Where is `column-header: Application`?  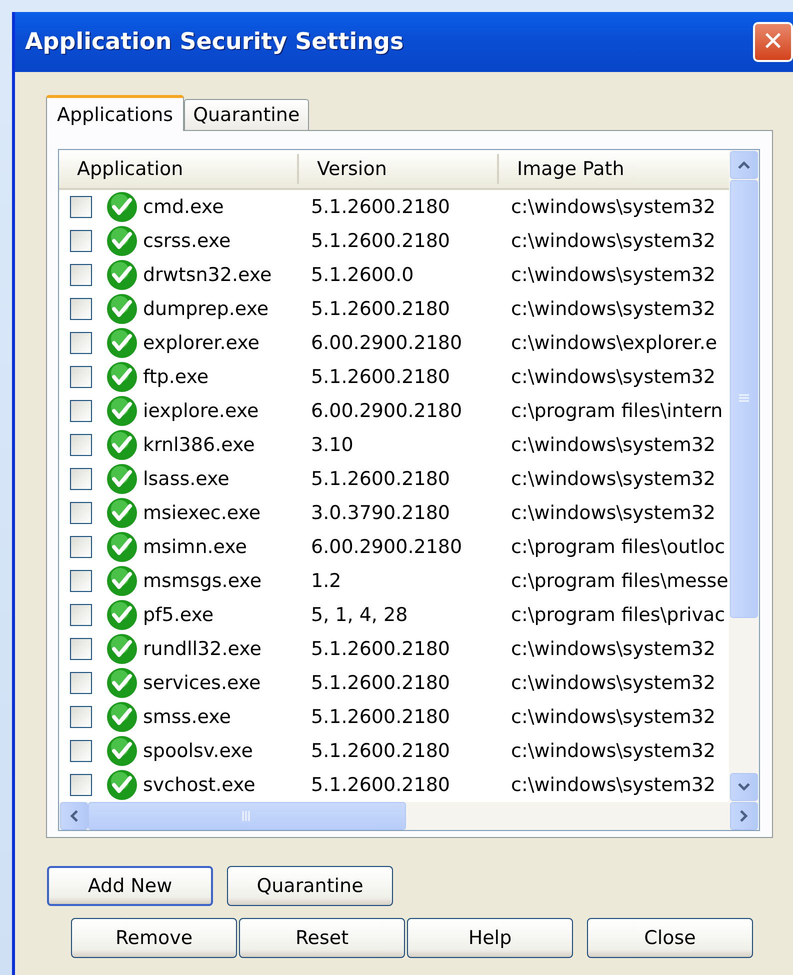
column-header: Application is located at coordinates (179, 169).